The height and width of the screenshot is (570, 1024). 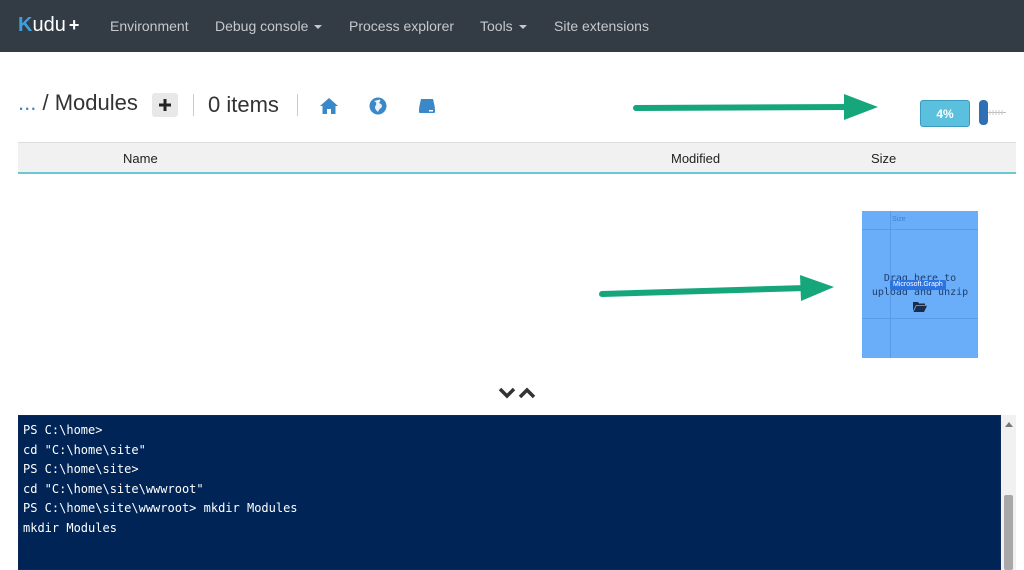 I want to click on brand-plus: +, so click(x=74, y=25).